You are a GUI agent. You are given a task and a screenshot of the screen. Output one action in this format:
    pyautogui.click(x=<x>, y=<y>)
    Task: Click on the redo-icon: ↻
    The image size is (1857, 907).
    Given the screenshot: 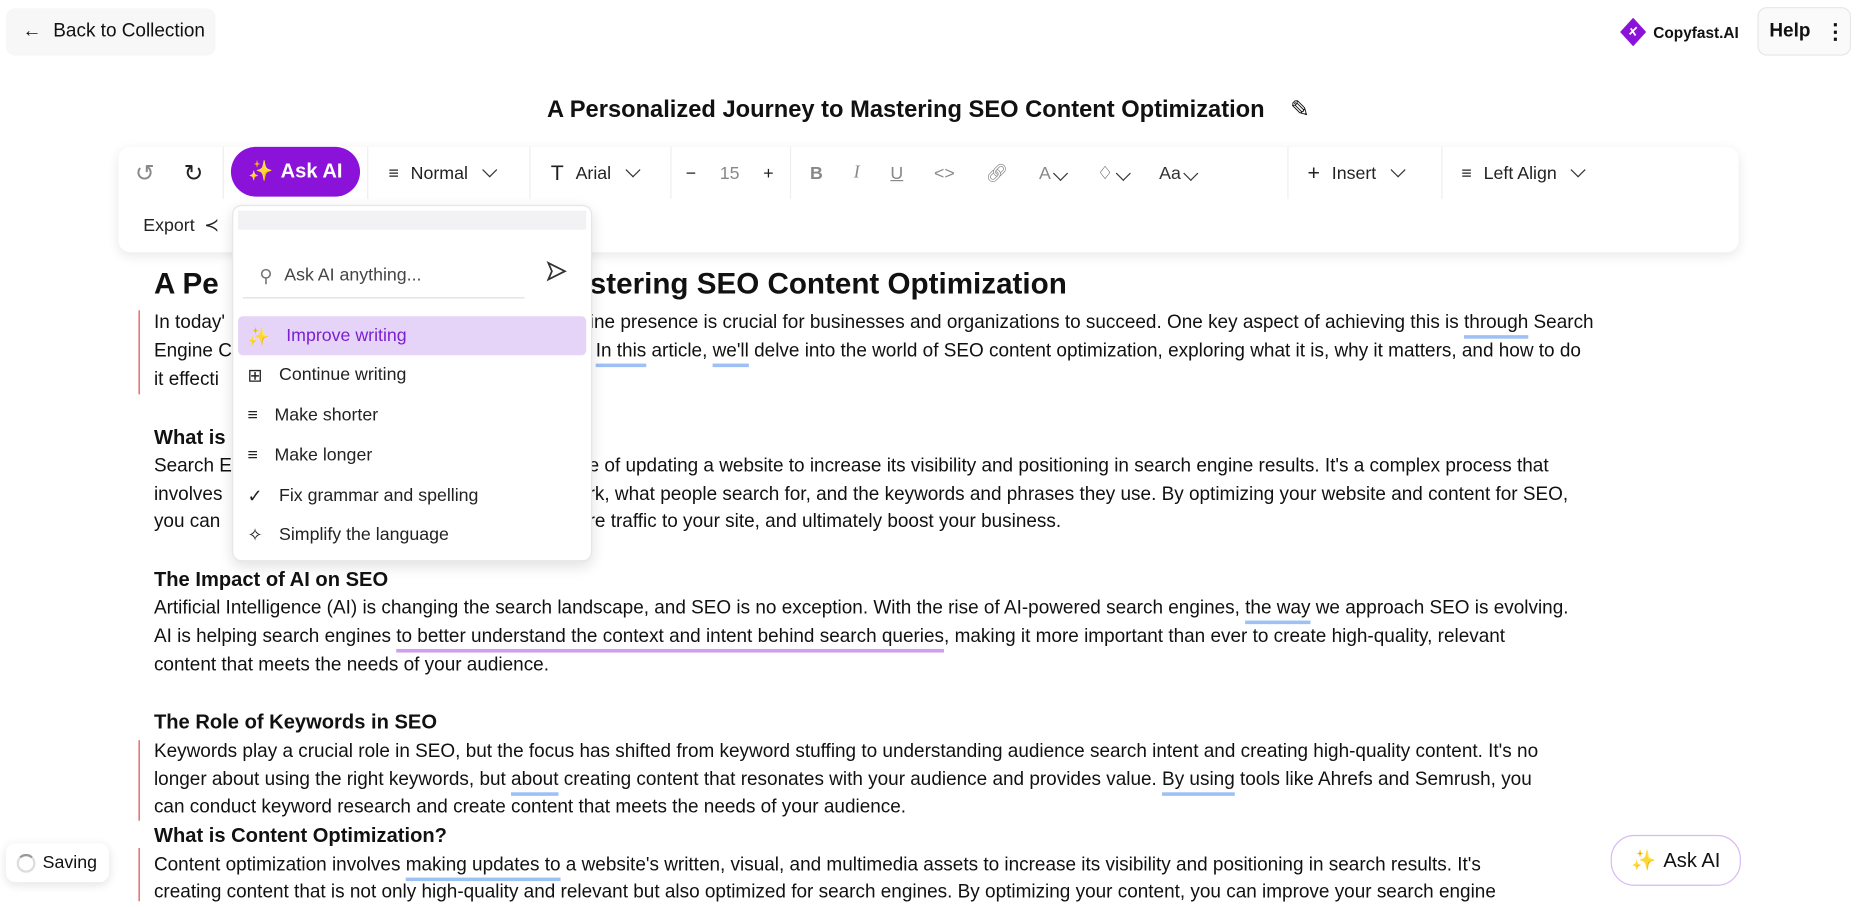 What is the action you would take?
    pyautogui.click(x=193, y=173)
    